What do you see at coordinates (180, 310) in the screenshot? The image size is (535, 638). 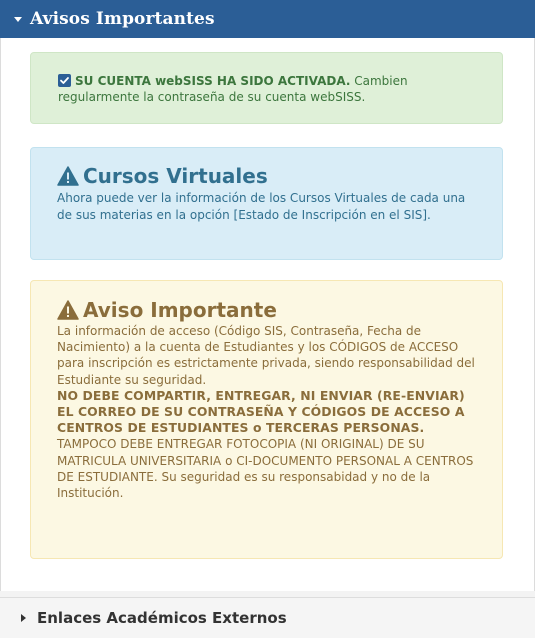 I see `aviso-importante-title: Aviso Importante` at bounding box center [180, 310].